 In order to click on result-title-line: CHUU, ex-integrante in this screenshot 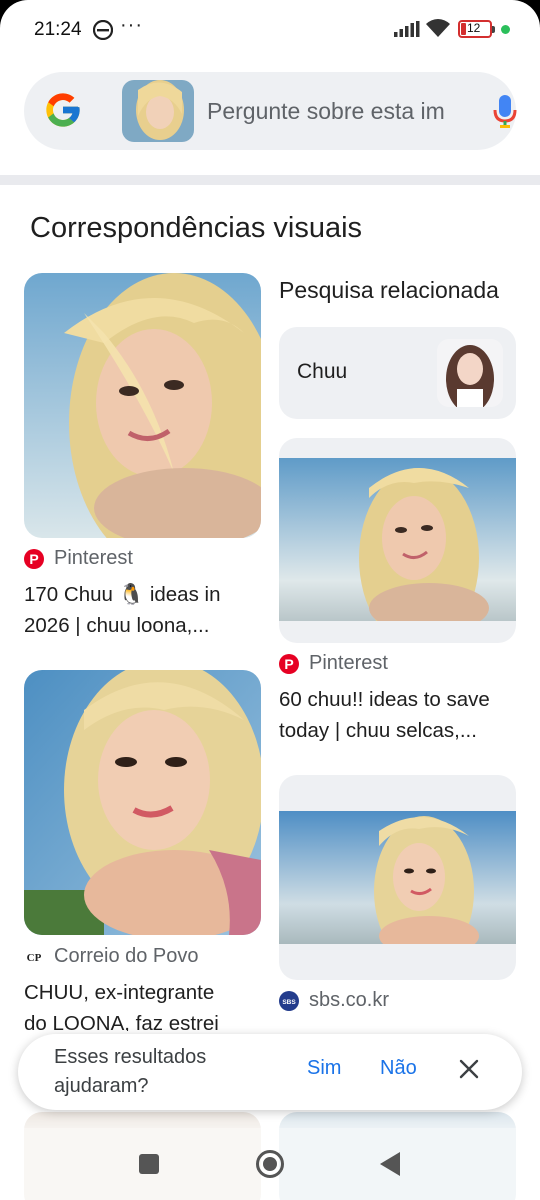, I will do `click(119, 992)`.